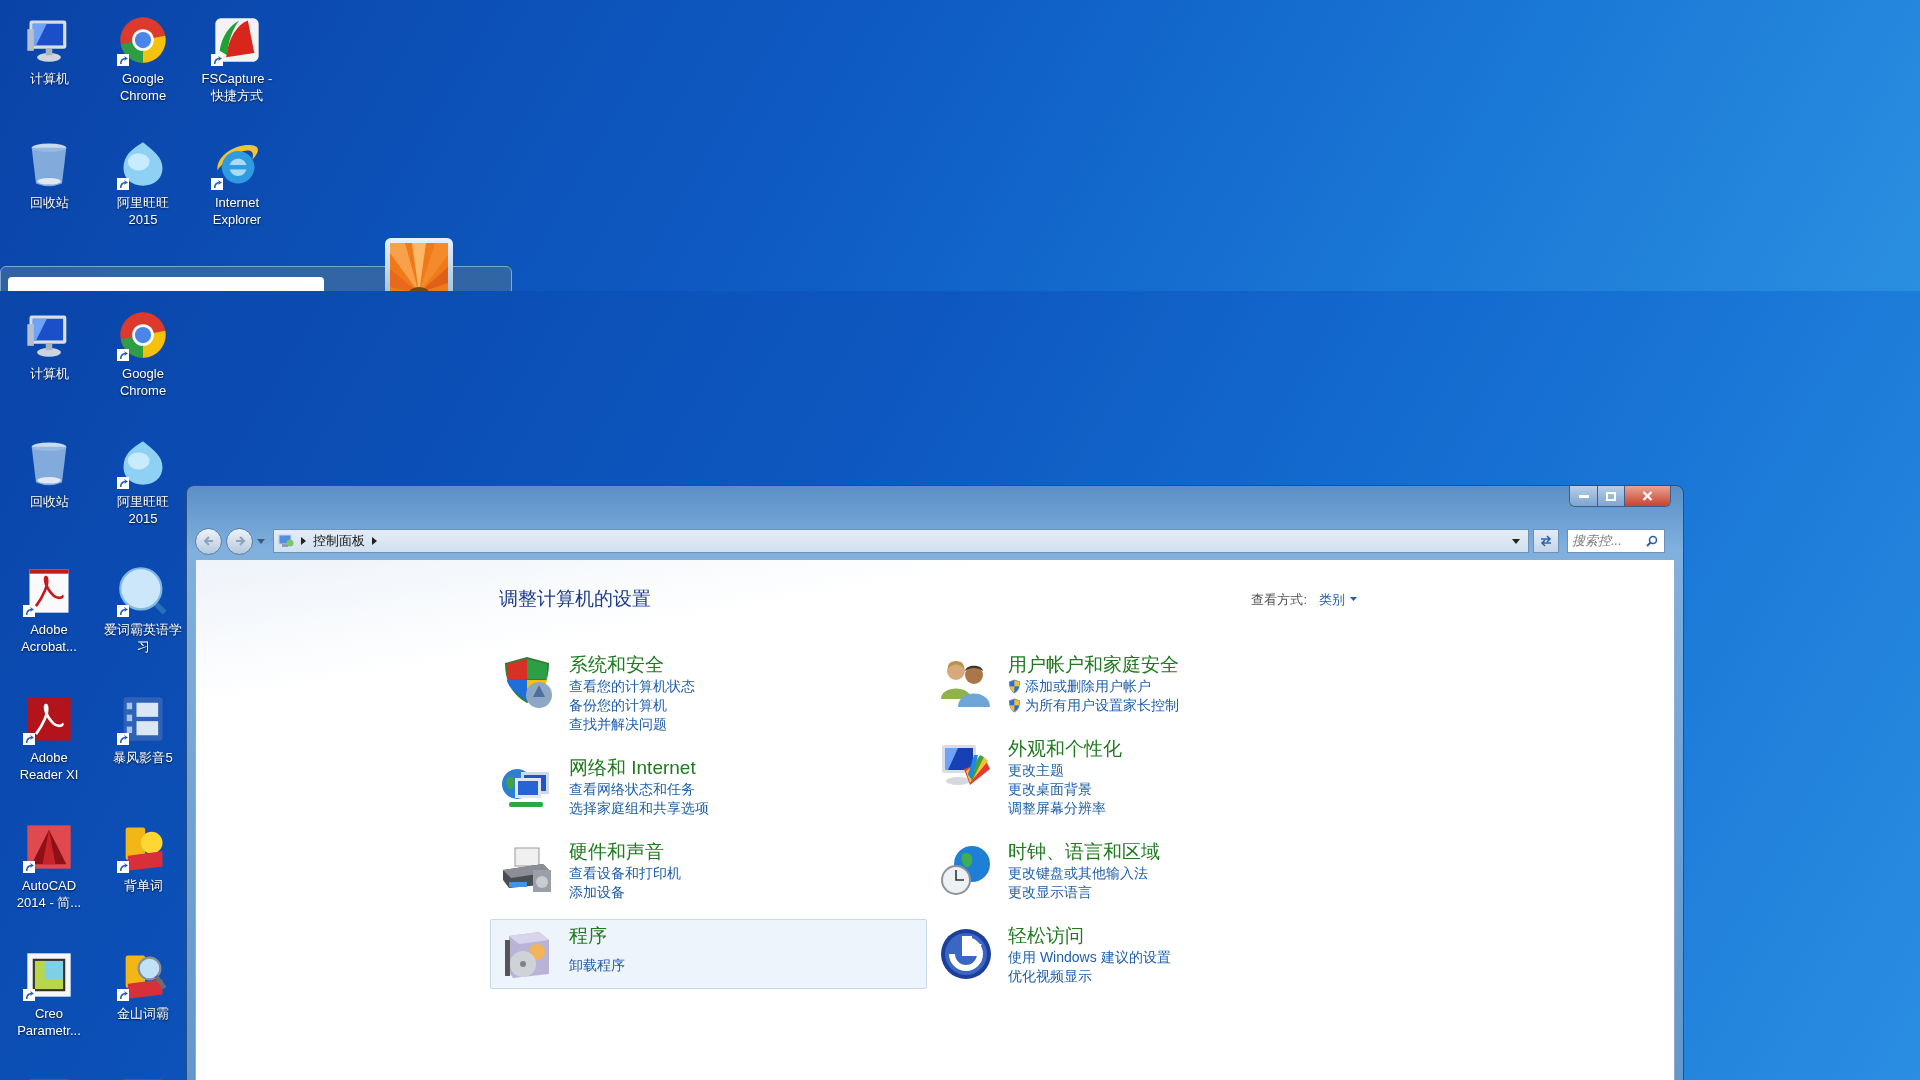  Describe the element at coordinates (625, 873) in the screenshot. I see `category-link: 查看设备和打印机` at that location.